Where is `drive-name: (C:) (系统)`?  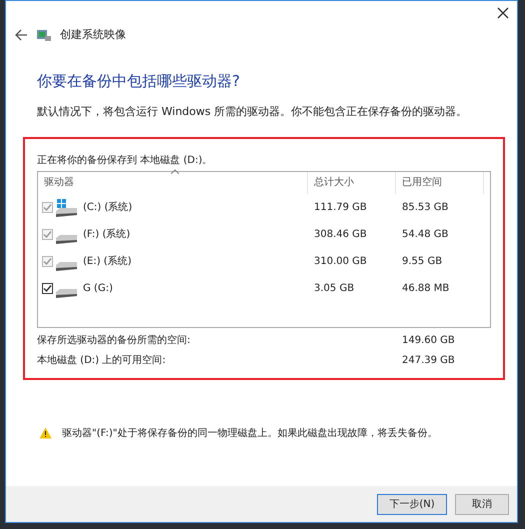
drive-name: (C:) (系统) is located at coordinates (107, 207).